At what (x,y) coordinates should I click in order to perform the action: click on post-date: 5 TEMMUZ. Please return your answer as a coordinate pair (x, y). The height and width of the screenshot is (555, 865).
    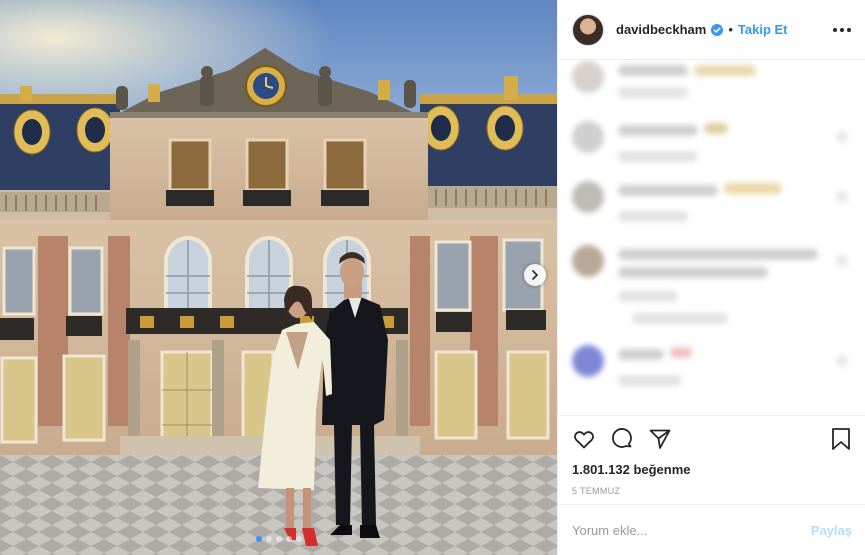
    Looking at the image, I should click on (712, 491).